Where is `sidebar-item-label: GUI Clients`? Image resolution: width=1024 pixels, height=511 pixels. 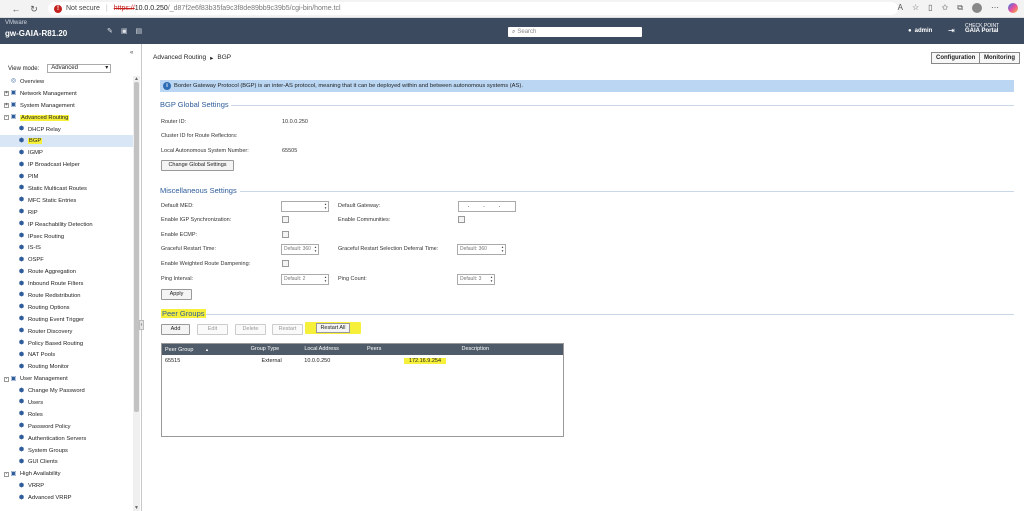
sidebar-item-label: GUI Clients is located at coordinates (43, 462).